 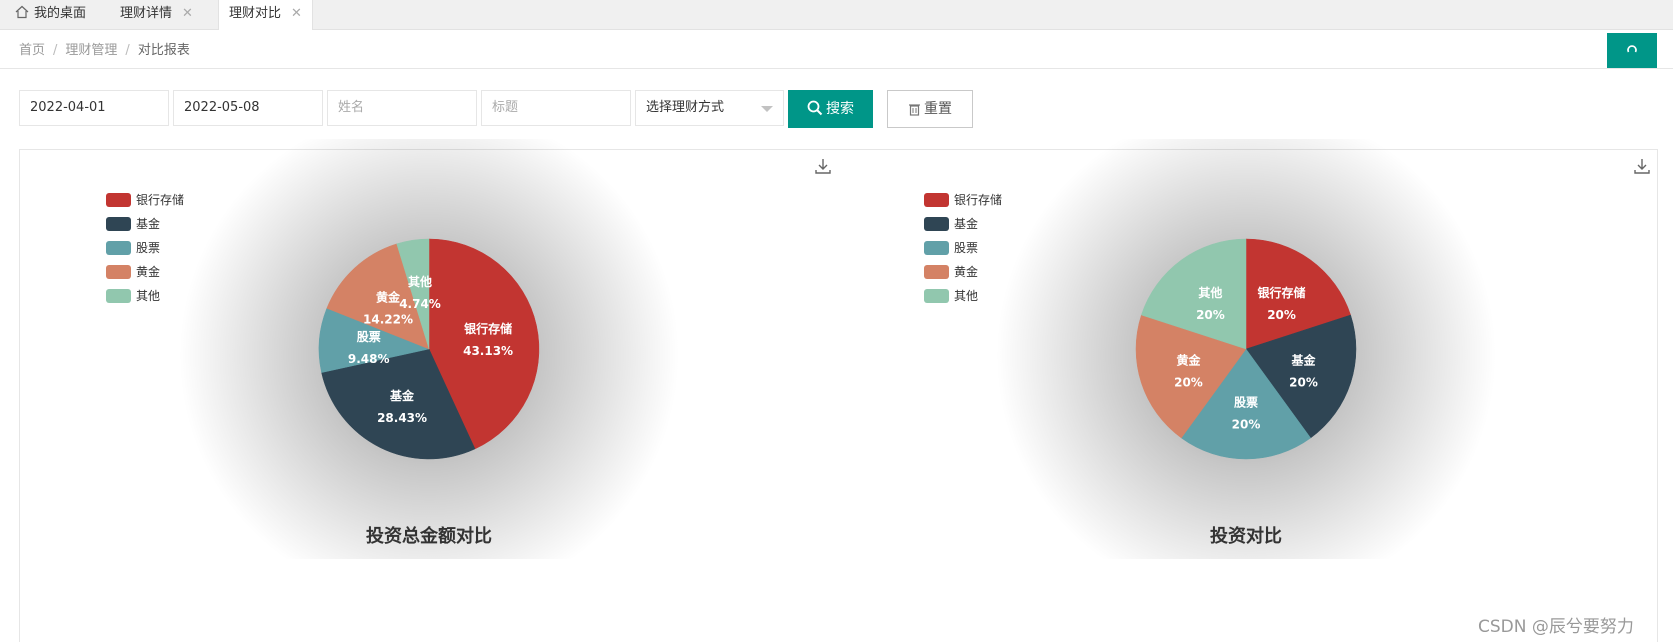 What do you see at coordinates (556, 108) in the screenshot?
I see `title-input: 标题` at bounding box center [556, 108].